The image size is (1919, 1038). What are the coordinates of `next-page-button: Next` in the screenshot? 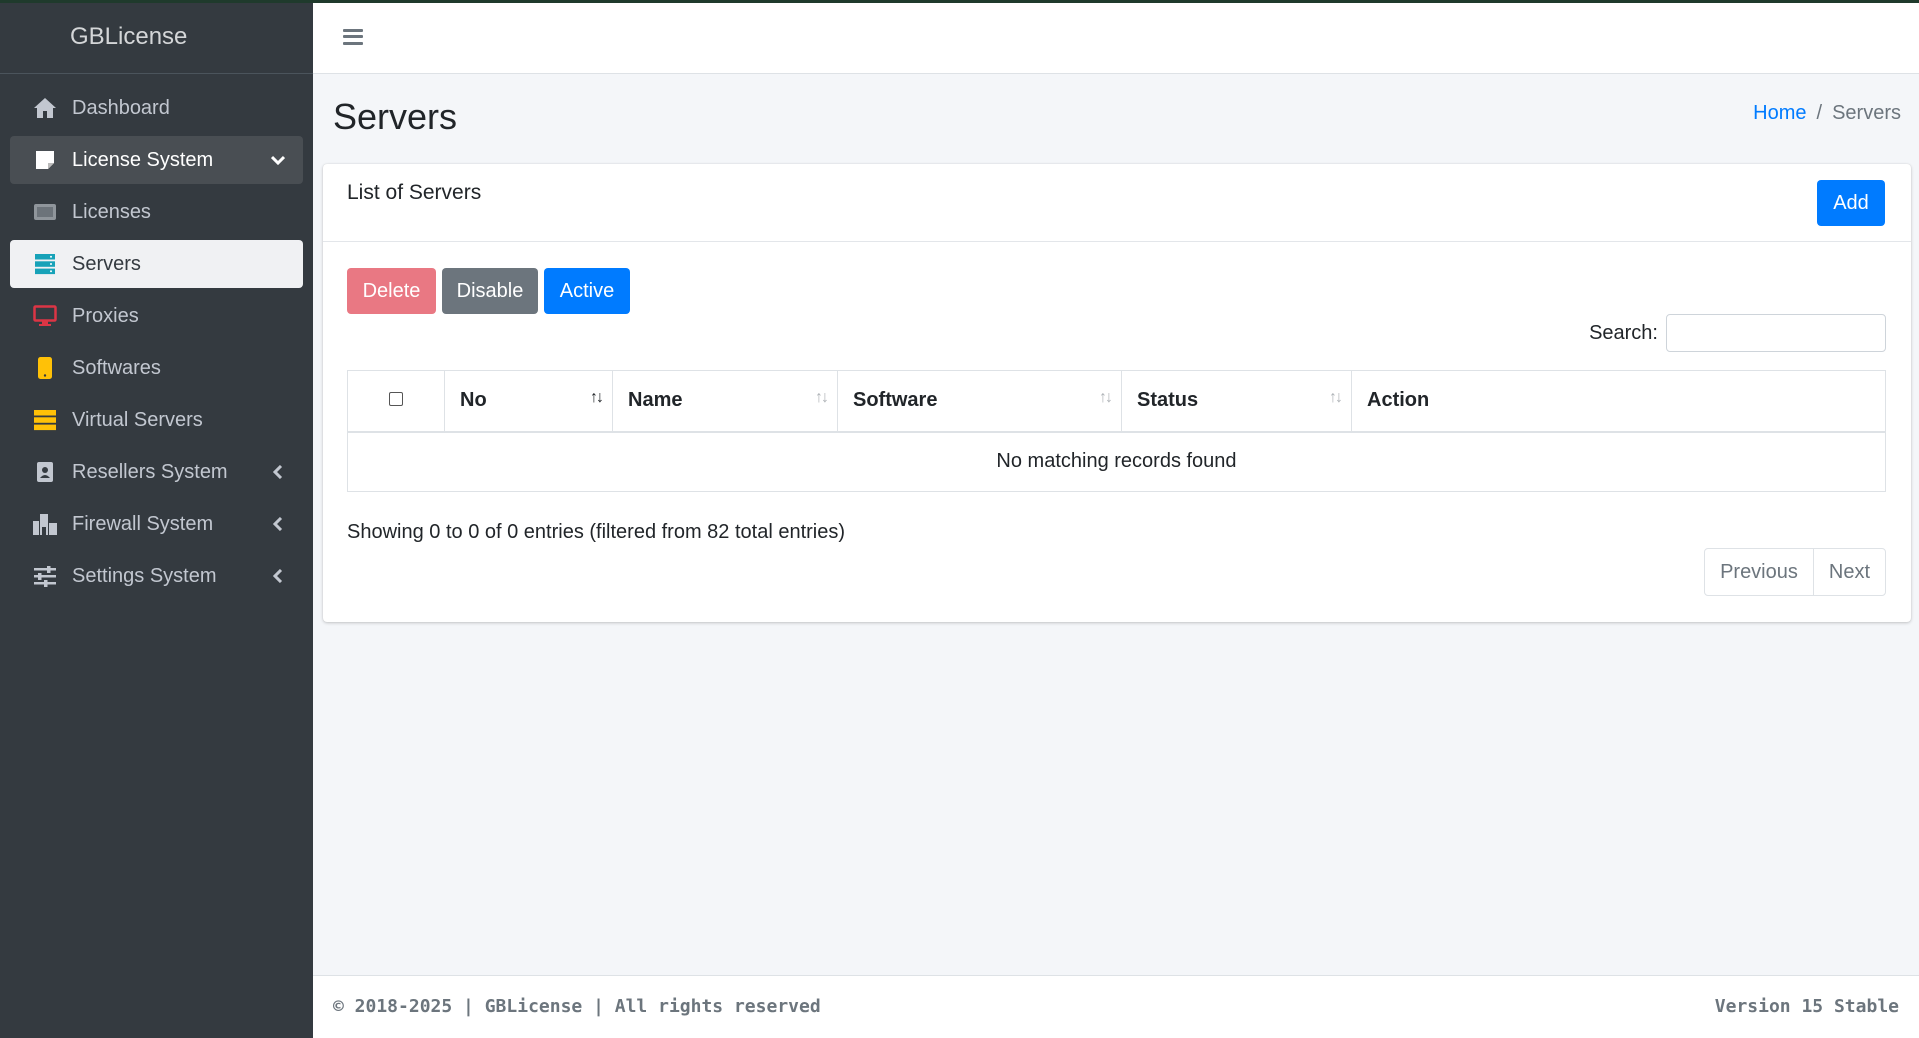 It's located at (1848, 572).